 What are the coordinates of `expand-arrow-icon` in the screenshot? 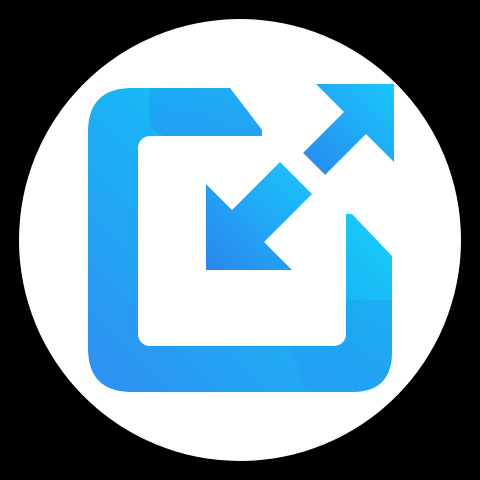 It's located at (348, 130).